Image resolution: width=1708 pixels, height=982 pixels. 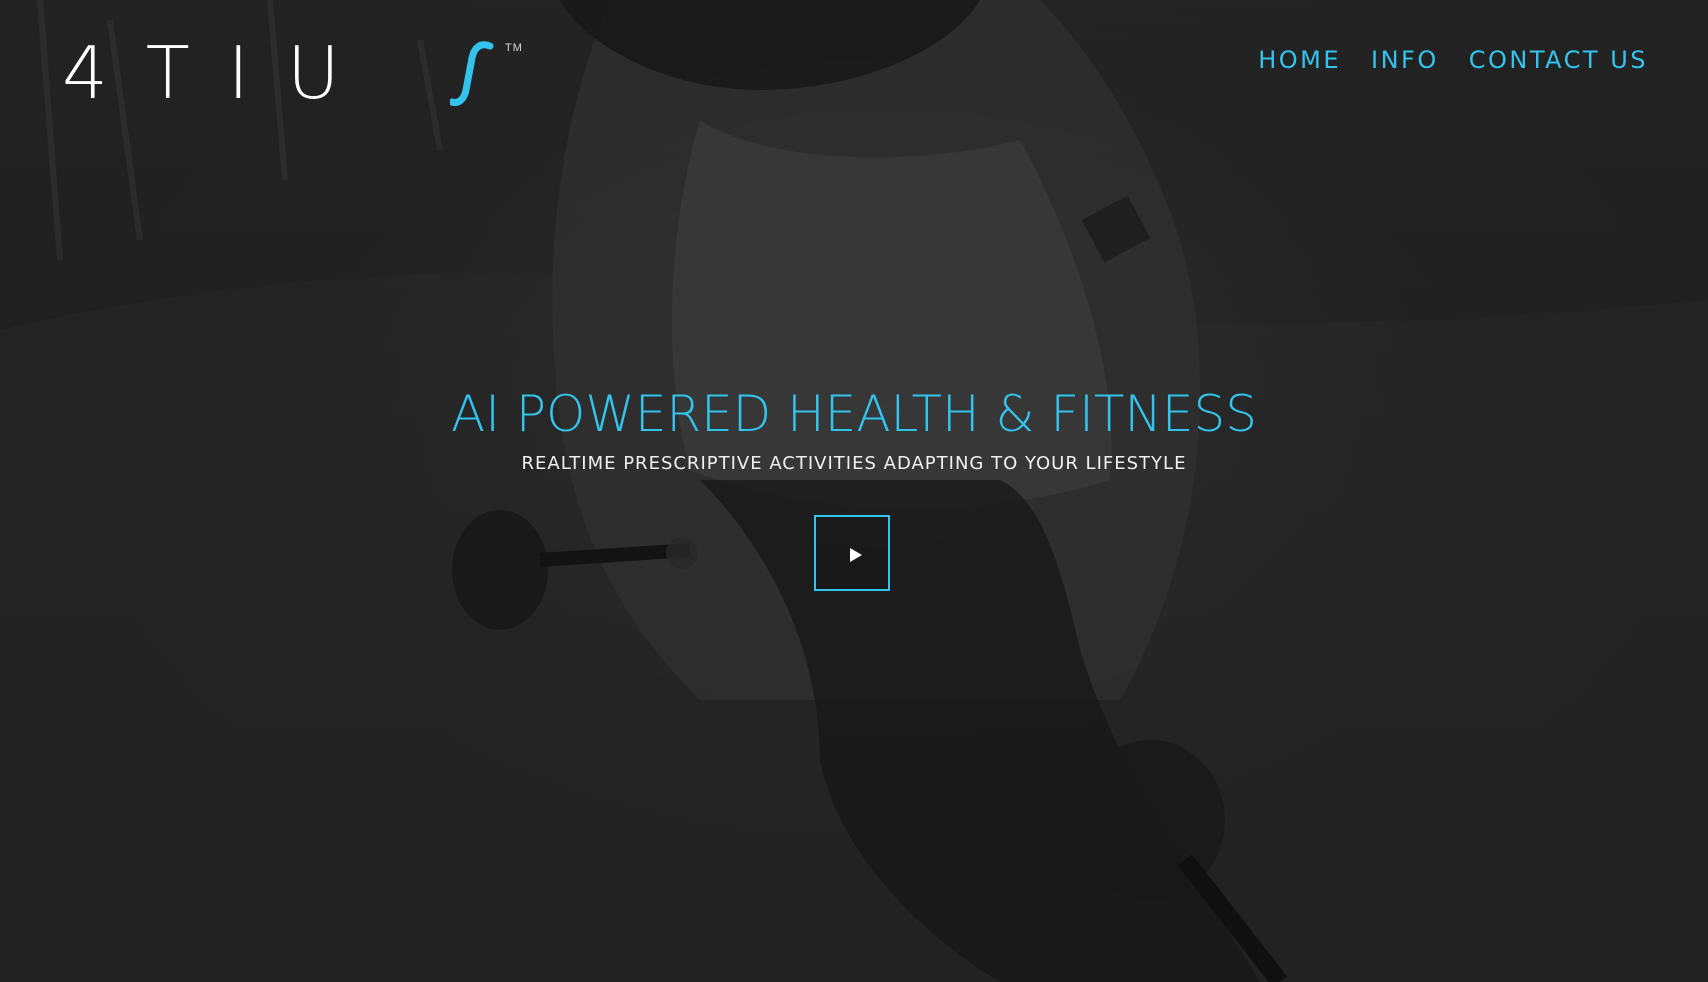 What do you see at coordinates (220, 73) in the screenshot?
I see `logo-wordmark: 4TIU` at bounding box center [220, 73].